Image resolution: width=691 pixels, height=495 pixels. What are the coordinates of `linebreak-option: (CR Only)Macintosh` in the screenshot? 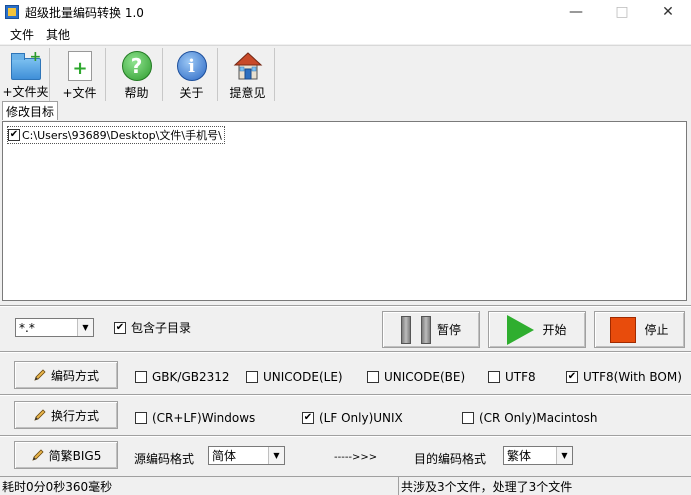 It's located at (530, 418).